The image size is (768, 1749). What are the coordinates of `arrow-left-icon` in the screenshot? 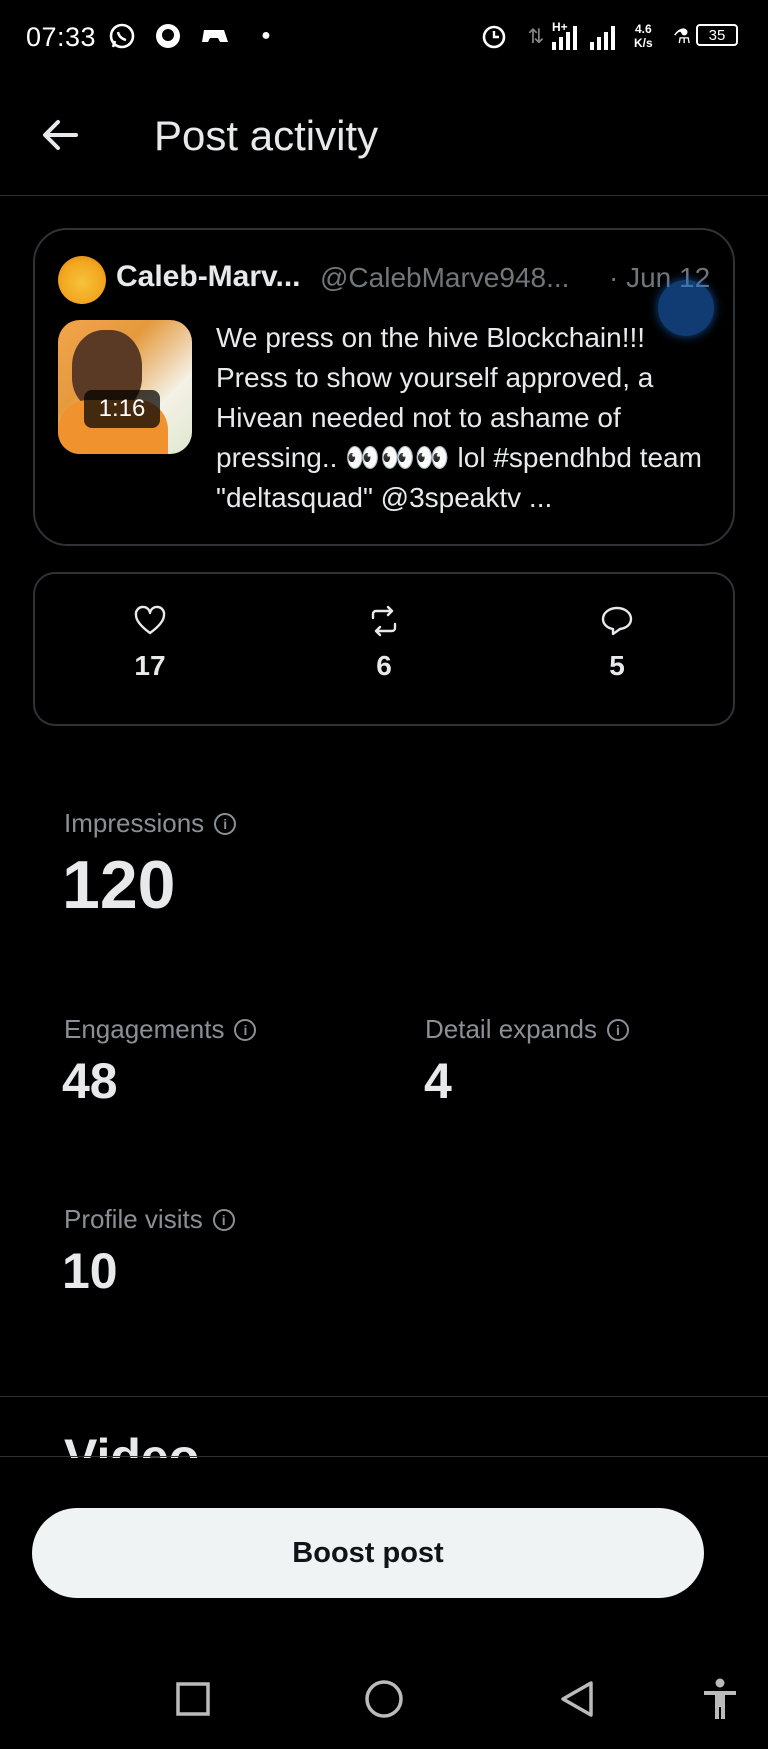 It's located at (60, 135).